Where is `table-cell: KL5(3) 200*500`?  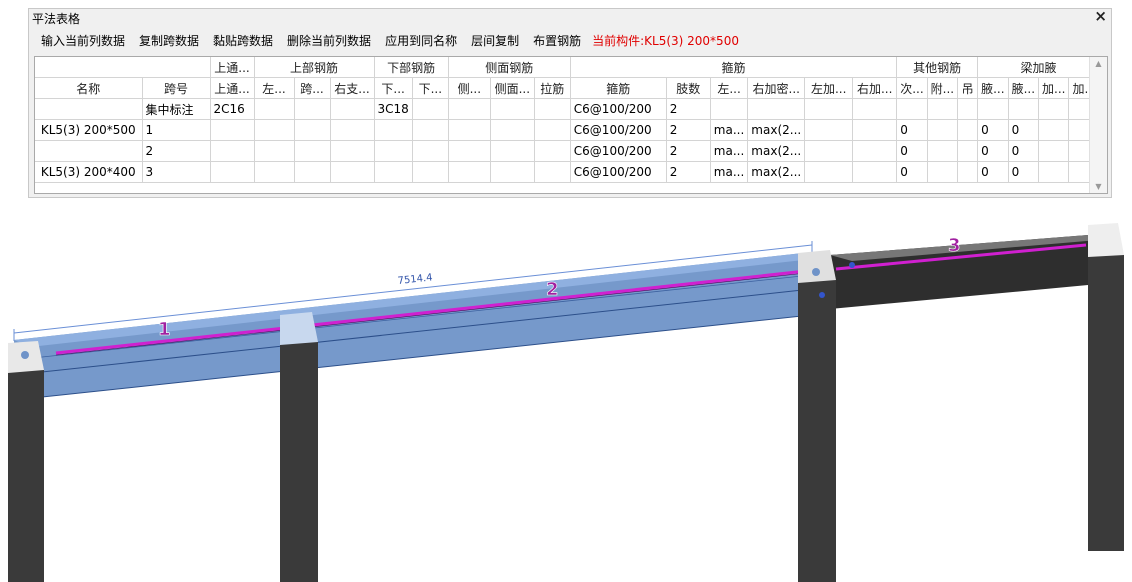 table-cell: KL5(3) 200*500 is located at coordinates (89, 130).